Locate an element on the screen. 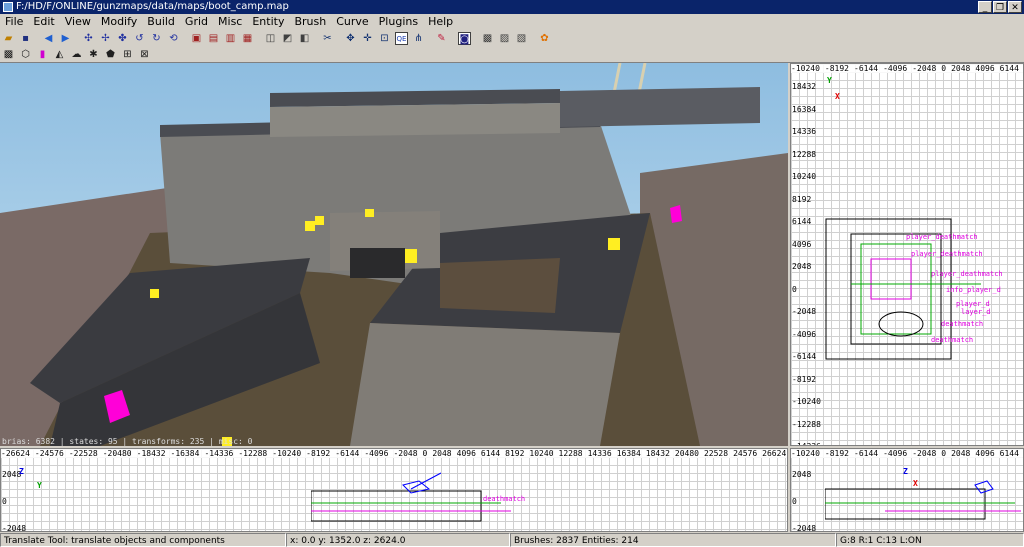 This screenshot has height=547, width=1024. xy-axis-a-label: Y is located at coordinates (829, 80).